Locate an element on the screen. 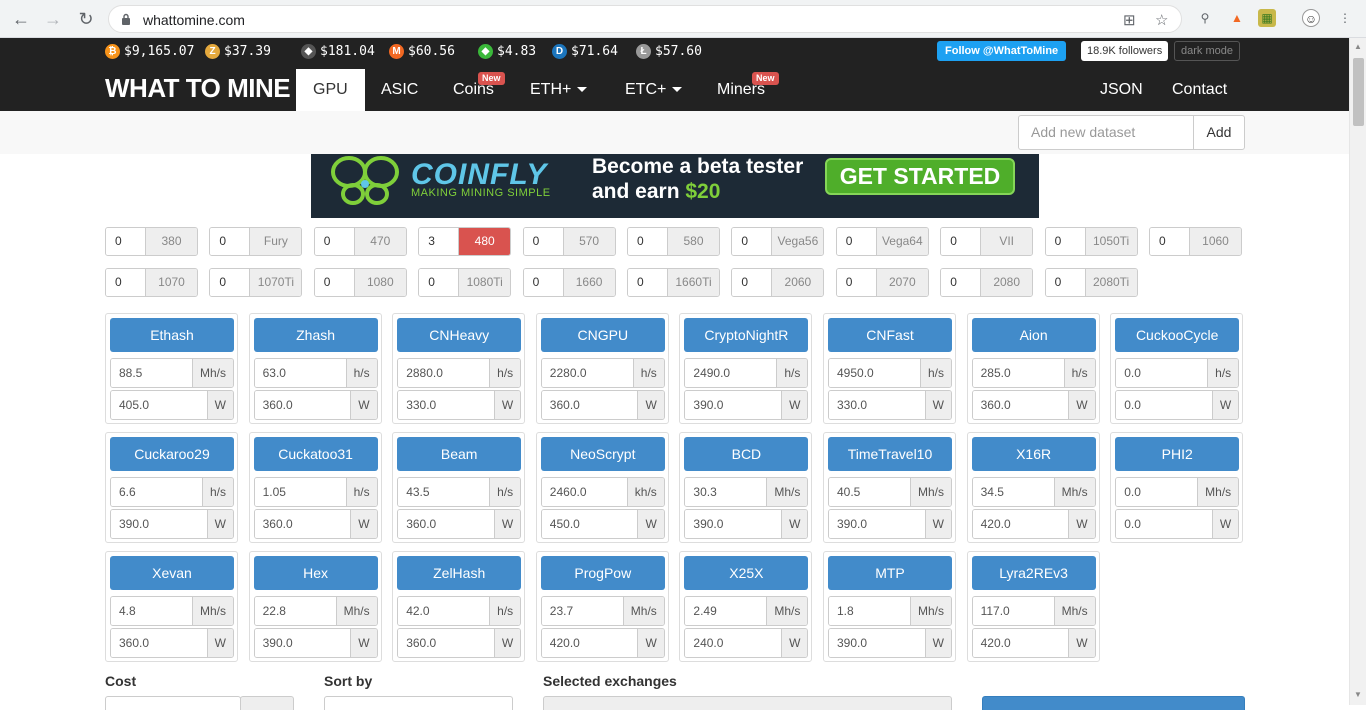 Image resolution: width=1366 pixels, height=710 pixels. gpu-model-label: 1660 is located at coordinates (589, 282).